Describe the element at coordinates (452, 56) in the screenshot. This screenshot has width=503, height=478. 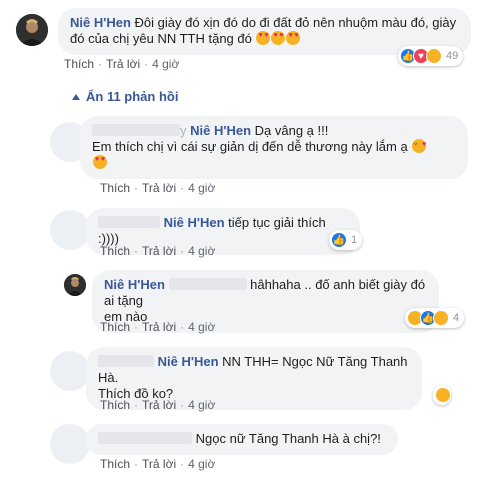
I see `reaction-count: 49` at that location.